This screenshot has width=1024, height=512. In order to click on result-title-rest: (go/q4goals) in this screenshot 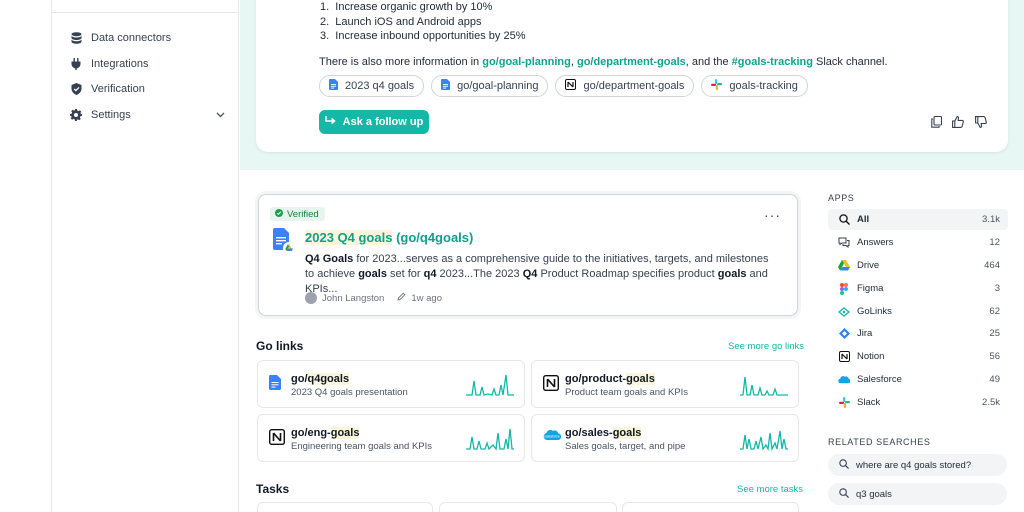, I will do `click(433, 237)`.